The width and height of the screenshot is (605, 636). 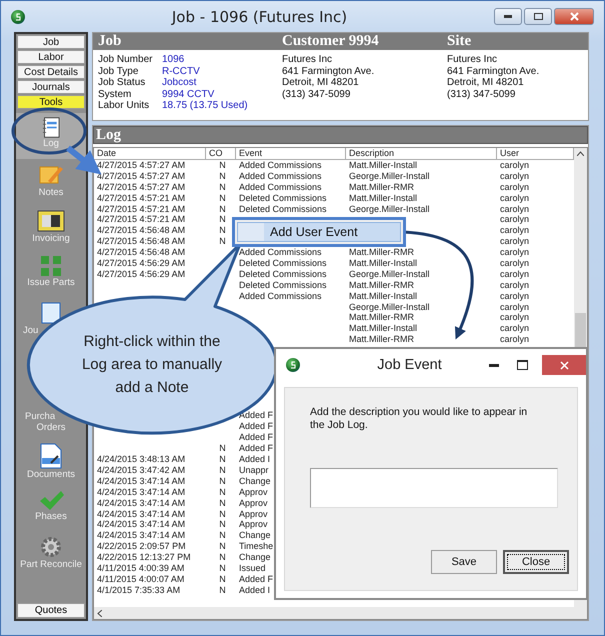 I want to click on table-cell: 4/11/2015 4:00:39 AM, so click(x=140, y=567).